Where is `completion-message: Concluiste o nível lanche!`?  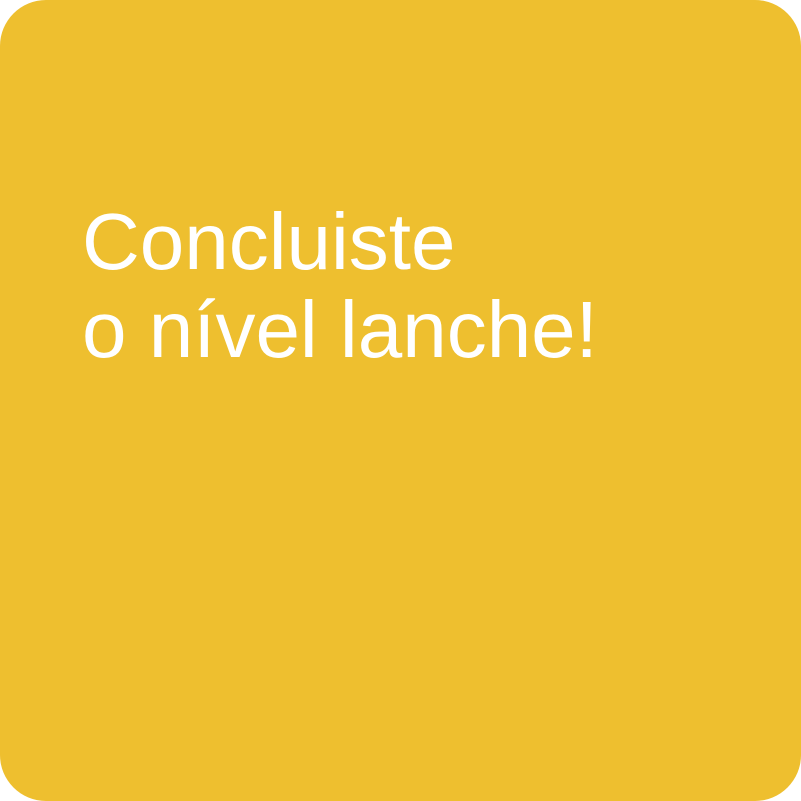
completion-message: Concluiste o nível lanche! is located at coordinates (340, 286).